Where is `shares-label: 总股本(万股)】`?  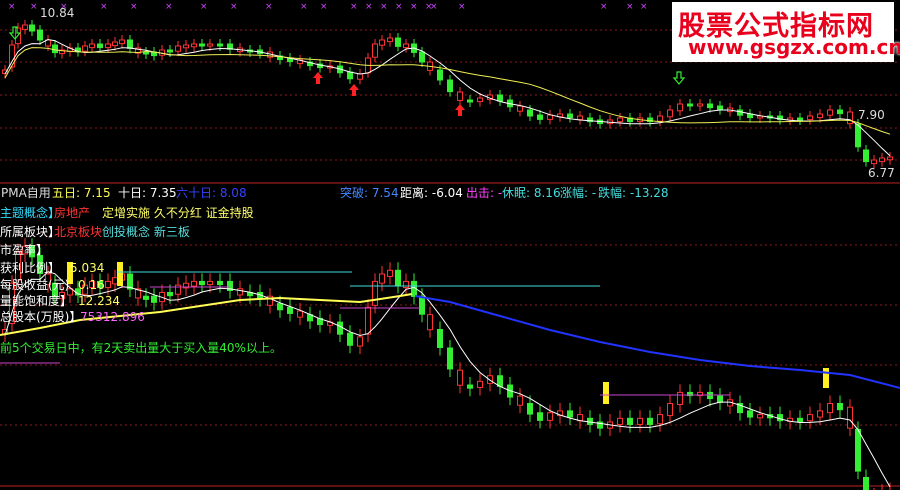
shares-label: 总股本(万股)】 is located at coordinates (41, 317).